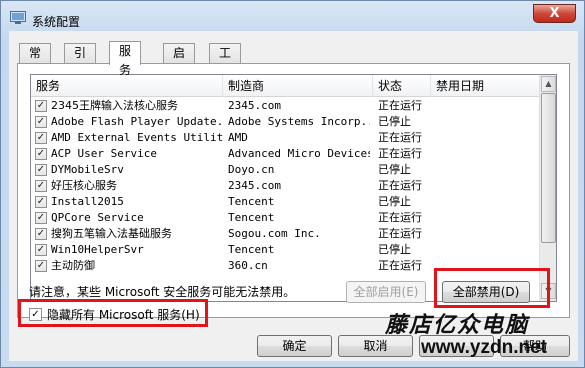  What do you see at coordinates (299, 153) in the screenshot?
I see `service-manufacturer: Advanced Micro Devices` at bounding box center [299, 153].